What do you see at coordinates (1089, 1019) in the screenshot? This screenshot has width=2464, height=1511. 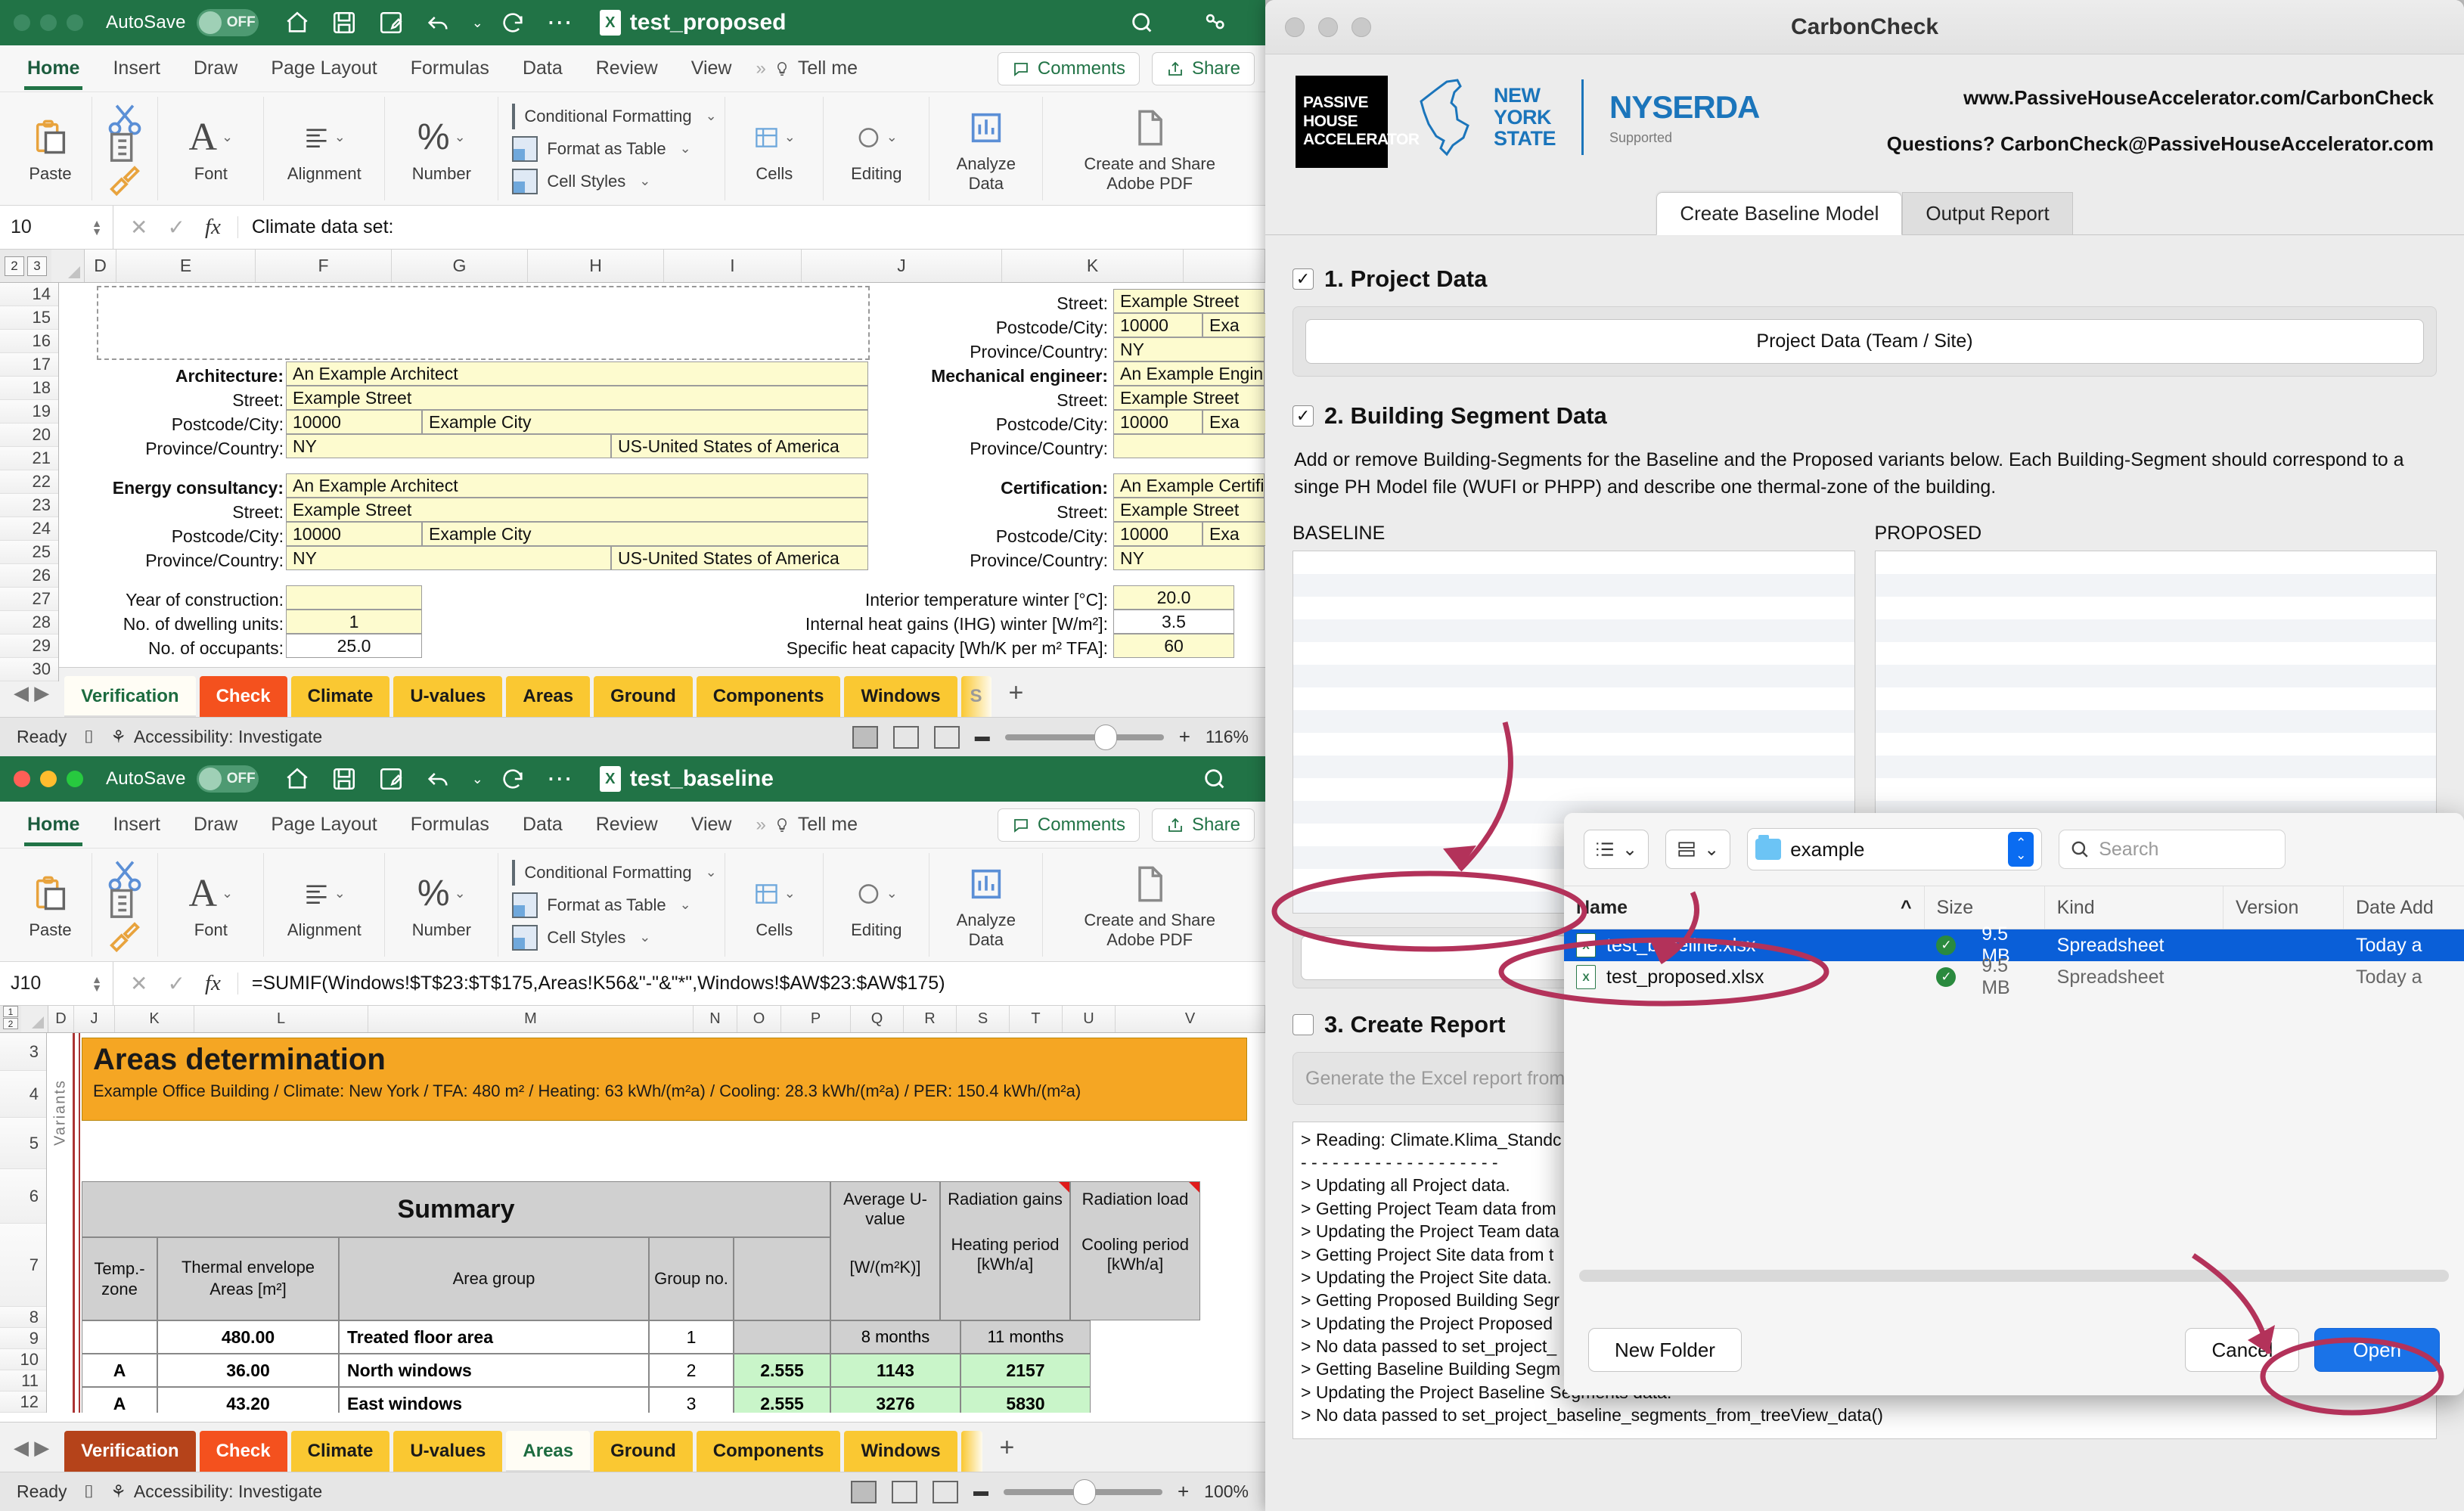 I see `column-header-u: U` at bounding box center [1089, 1019].